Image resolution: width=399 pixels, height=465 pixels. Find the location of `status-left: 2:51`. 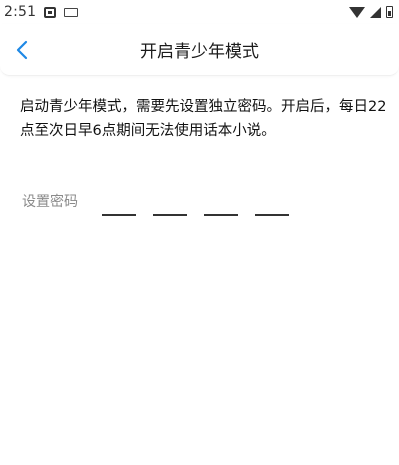

status-left: 2:51 is located at coordinates (41, 12).